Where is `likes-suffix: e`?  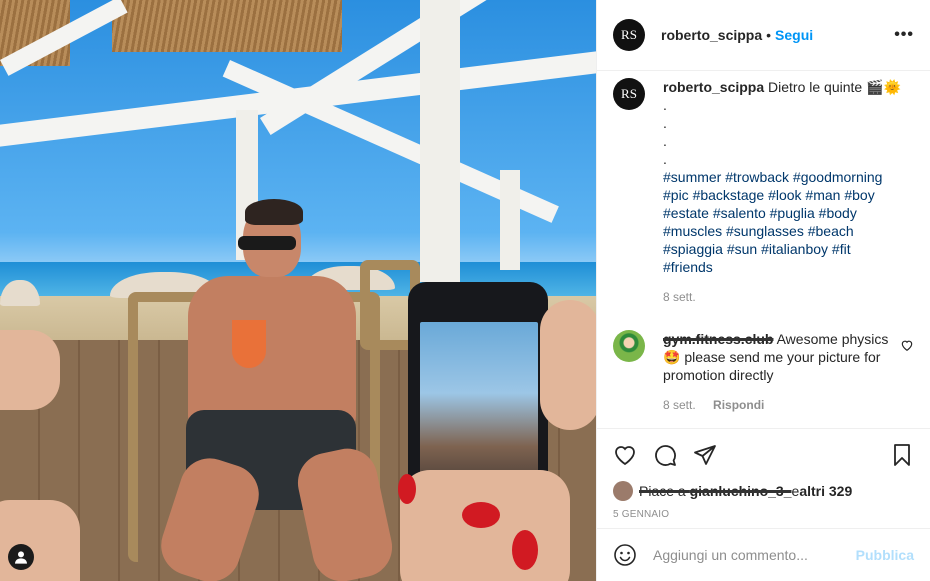
likes-suffix: e is located at coordinates (795, 491).